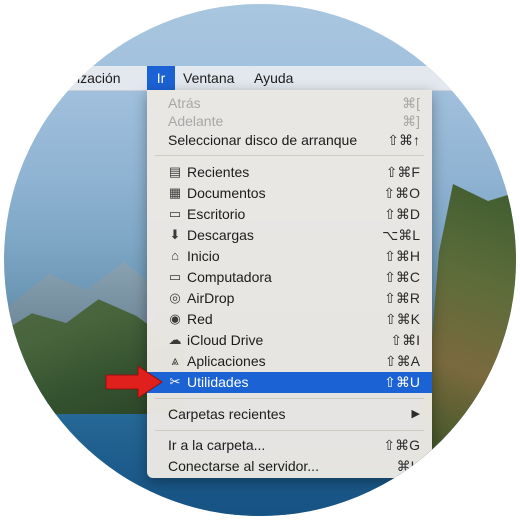  What do you see at coordinates (402, 319) in the screenshot?
I see `shortcut-label: ⇧⌘K` at bounding box center [402, 319].